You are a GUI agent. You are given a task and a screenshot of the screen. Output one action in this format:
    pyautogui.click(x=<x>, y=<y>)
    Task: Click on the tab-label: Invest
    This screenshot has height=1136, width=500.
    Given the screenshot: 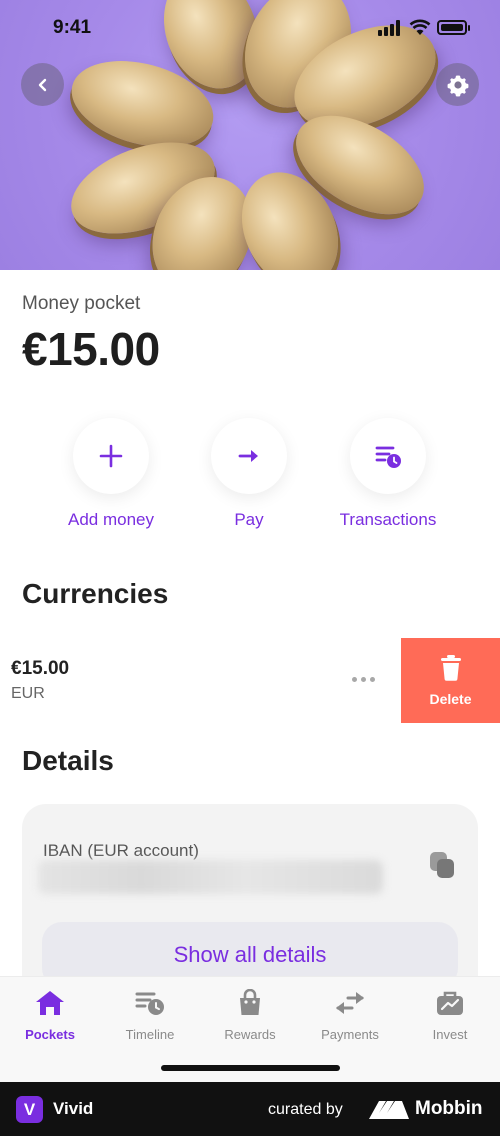 What is the action you would take?
    pyautogui.click(x=450, y=1034)
    